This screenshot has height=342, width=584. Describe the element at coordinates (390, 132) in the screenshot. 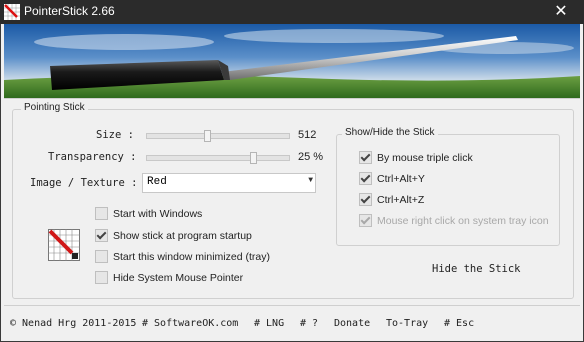

I see `show-hide-legend: Show/Hide the Stick` at that location.